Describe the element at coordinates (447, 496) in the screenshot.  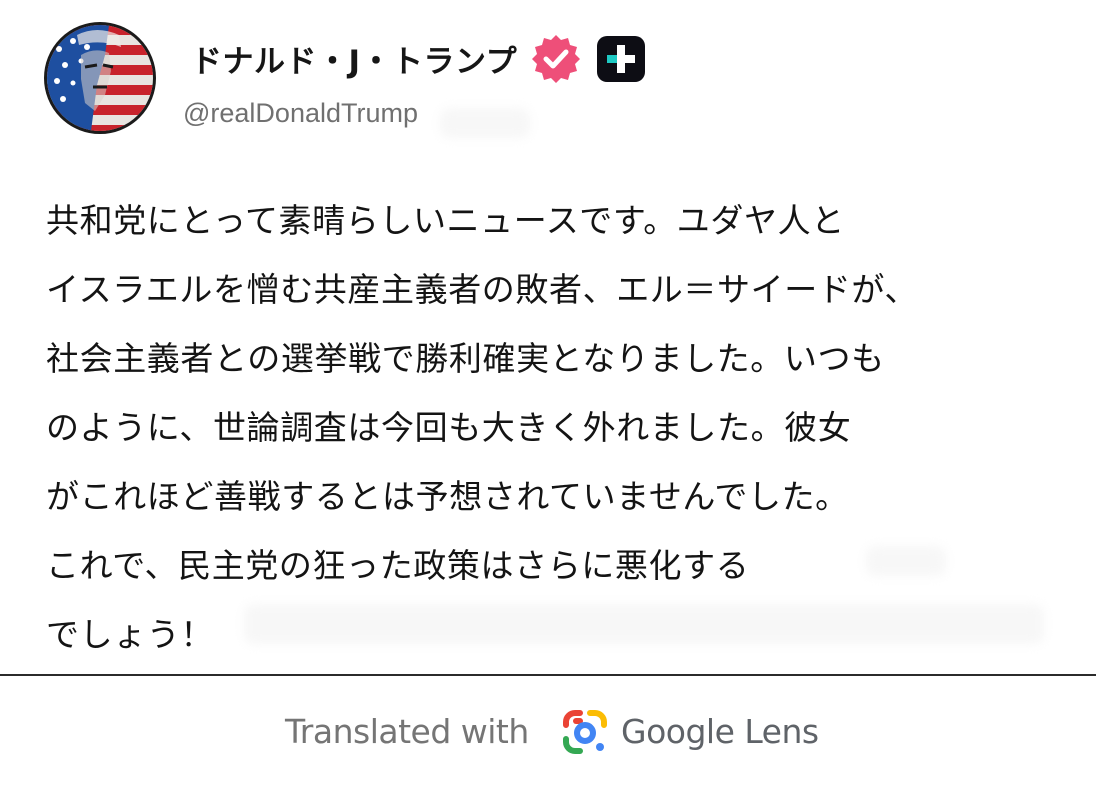
I see `post-text-line: がこれほど善戦するとは予想されていませんでした。` at that location.